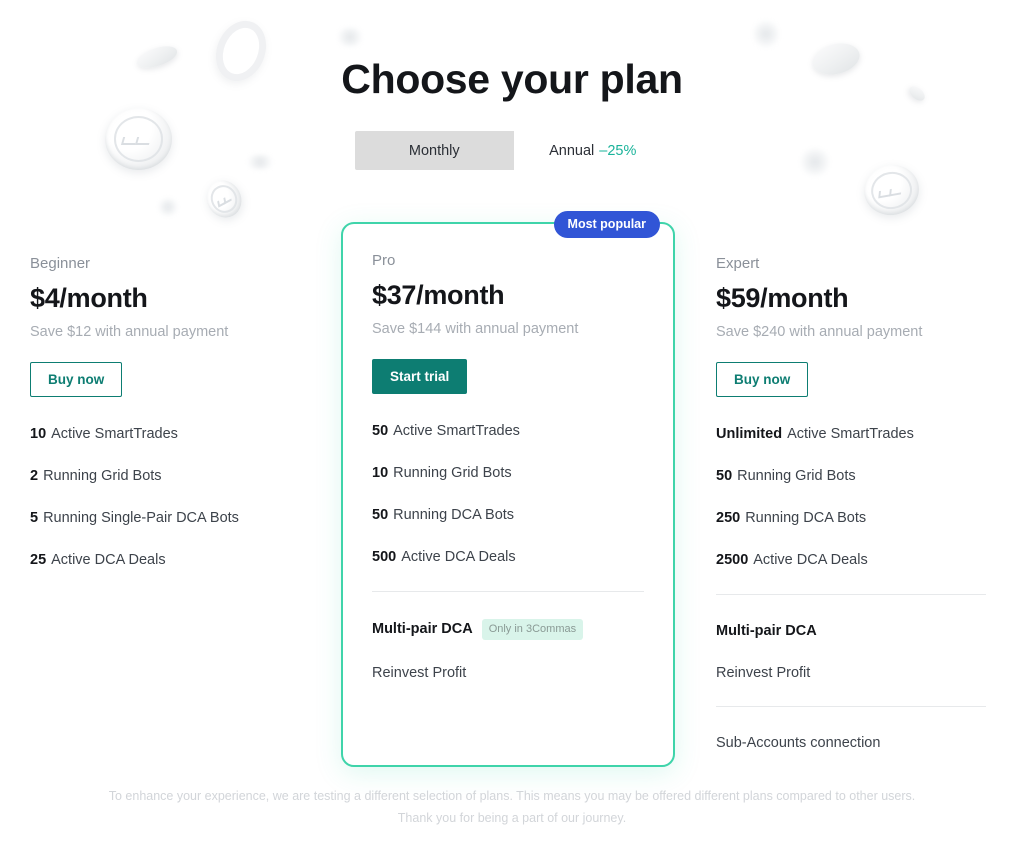 This screenshot has width=1024, height=862. I want to click on feature-item: 25 Active DCA Deals, so click(165, 560).